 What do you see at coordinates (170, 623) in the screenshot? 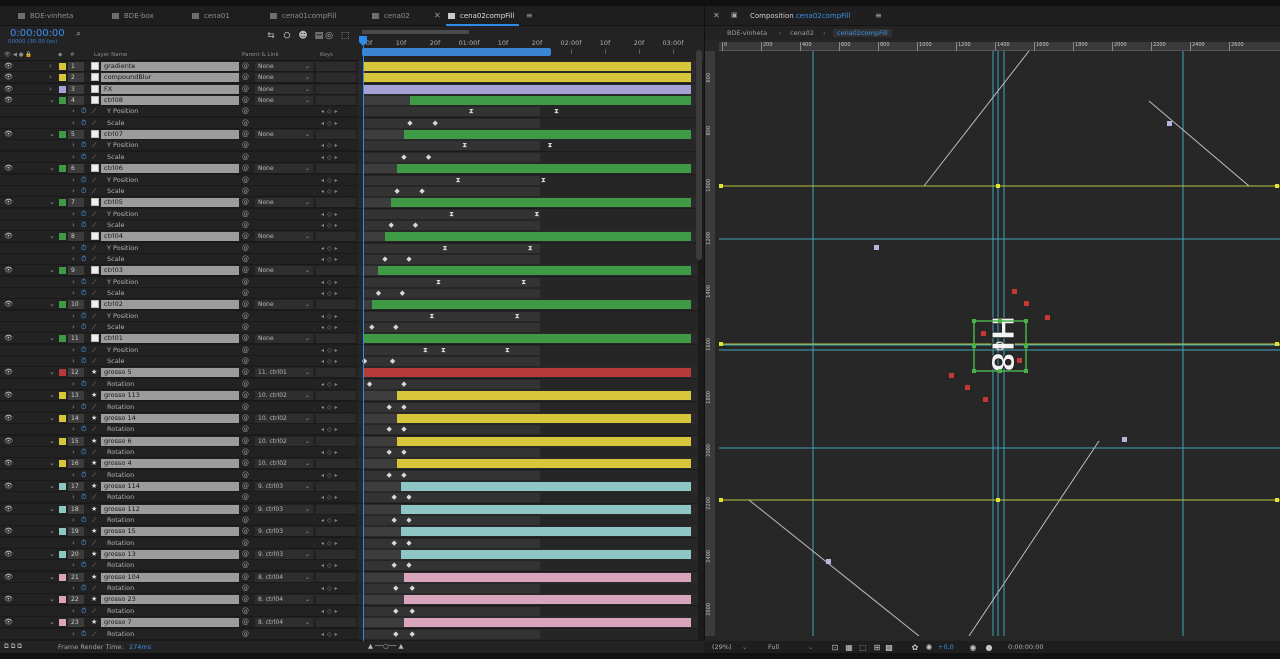
I see `layer-name: grosso 7` at bounding box center [170, 623].